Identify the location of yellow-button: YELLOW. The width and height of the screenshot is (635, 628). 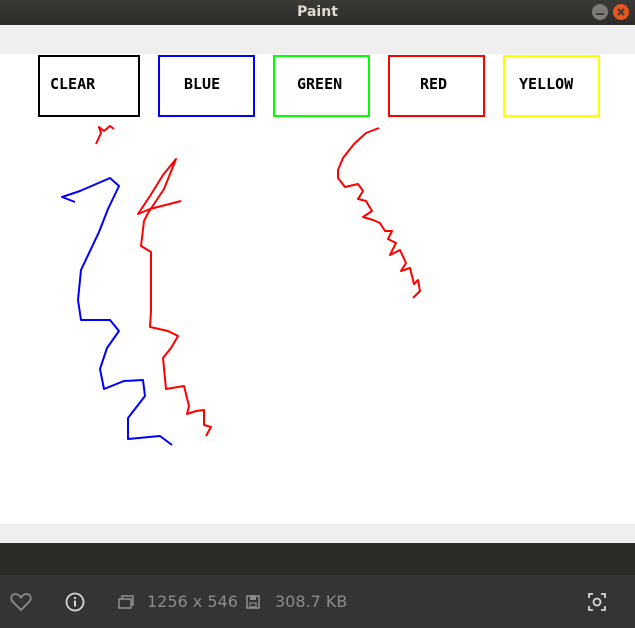
(551, 86).